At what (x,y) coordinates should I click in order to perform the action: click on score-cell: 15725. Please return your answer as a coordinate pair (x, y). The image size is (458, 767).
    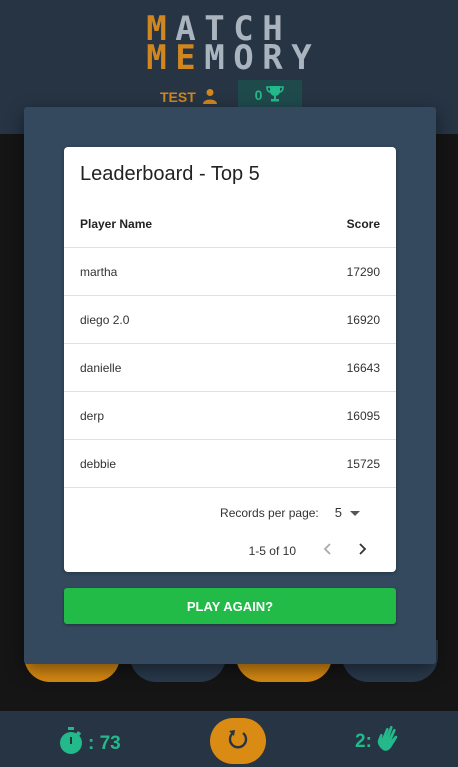
    Looking at the image, I should click on (331, 463).